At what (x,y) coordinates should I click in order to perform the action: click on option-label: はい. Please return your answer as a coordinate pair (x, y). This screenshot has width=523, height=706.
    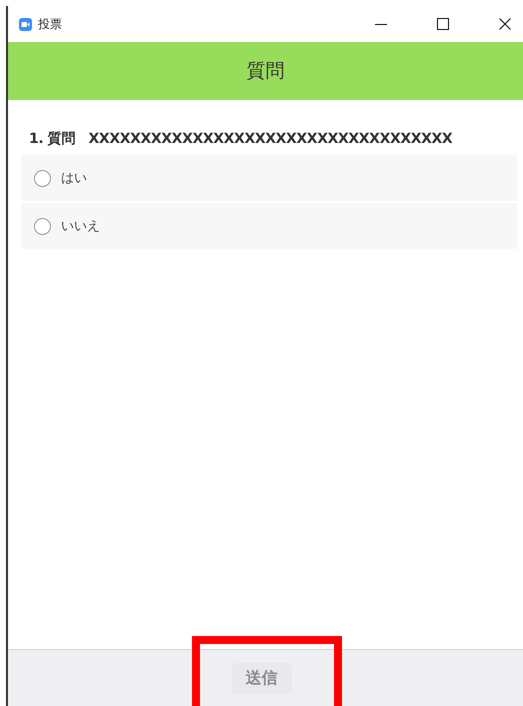
    Looking at the image, I should click on (74, 178).